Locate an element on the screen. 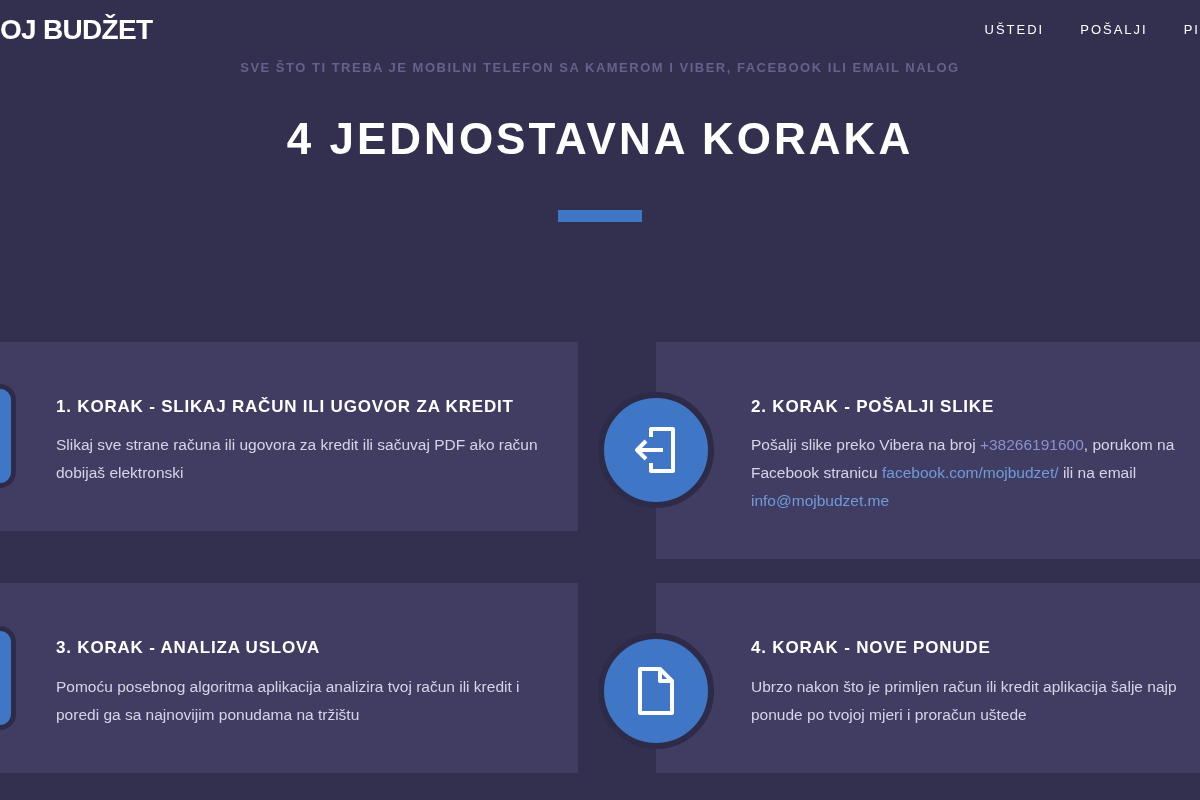 The width and height of the screenshot is (1200, 800). step-description: Slikaj sve strane računa ili ugovora za kredit ili sačuvaj PDF ako račun dobijaš elektronski is located at coordinates (297, 459).